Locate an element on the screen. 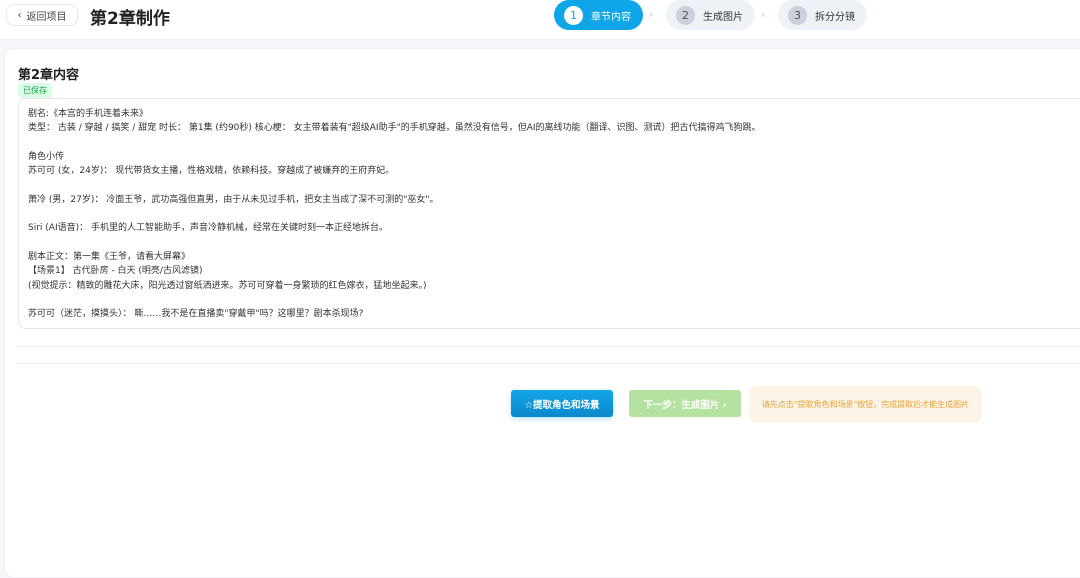 This screenshot has height=578, width=1080. page-title: 第2章制作 is located at coordinates (130, 19).